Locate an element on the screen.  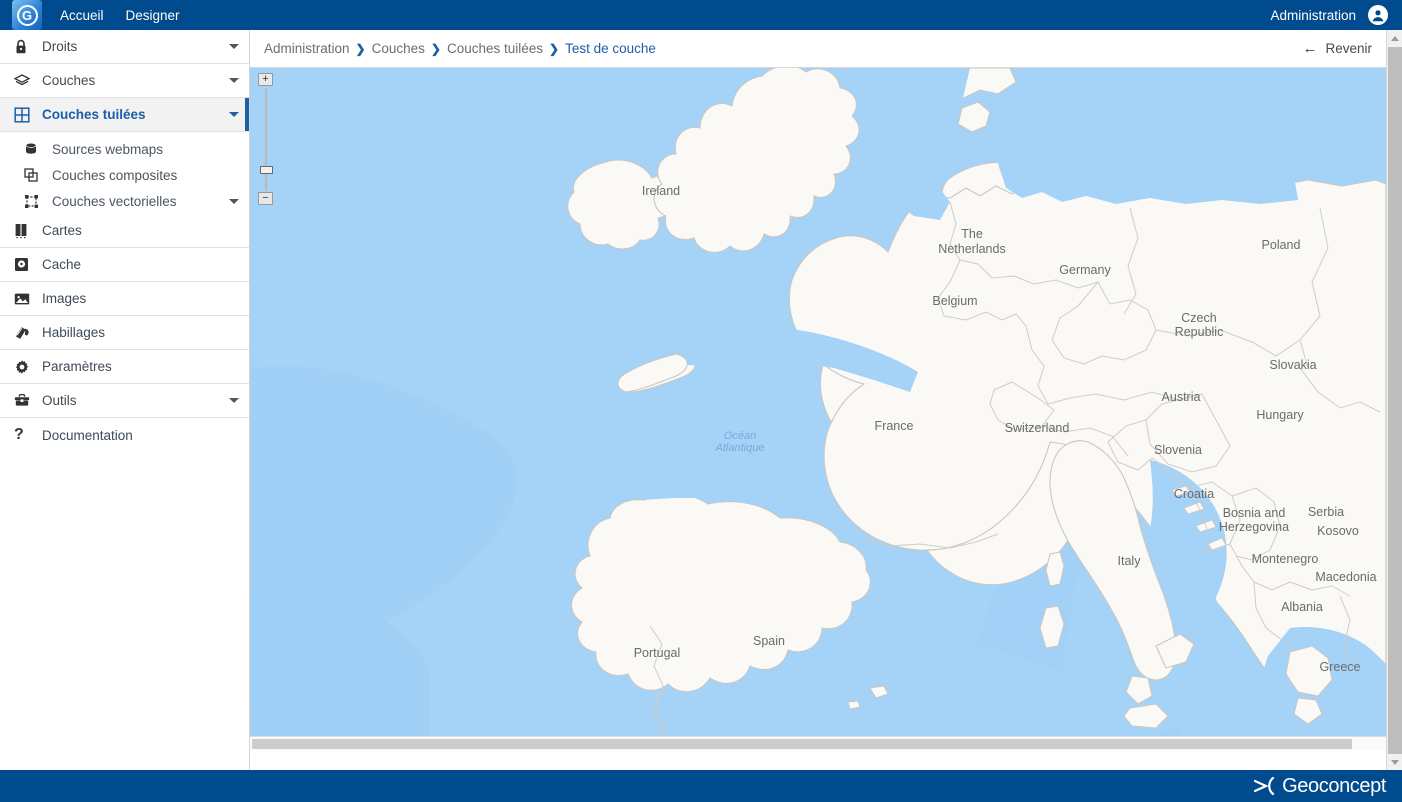
top-nav-links: Accueil Designer is located at coordinates (120, 15).